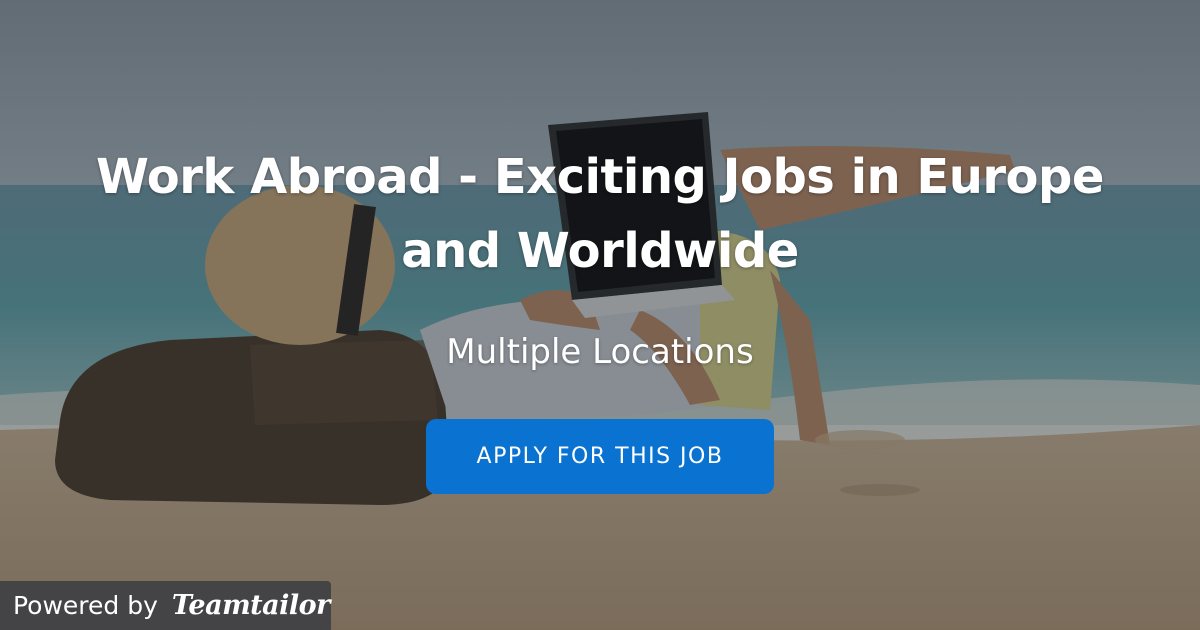 The height and width of the screenshot is (630, 1200). Describe the element at coordinates (600, 456) in the screenshot. I see `apply-button: APPLY FOR THIS JOB` at that location.